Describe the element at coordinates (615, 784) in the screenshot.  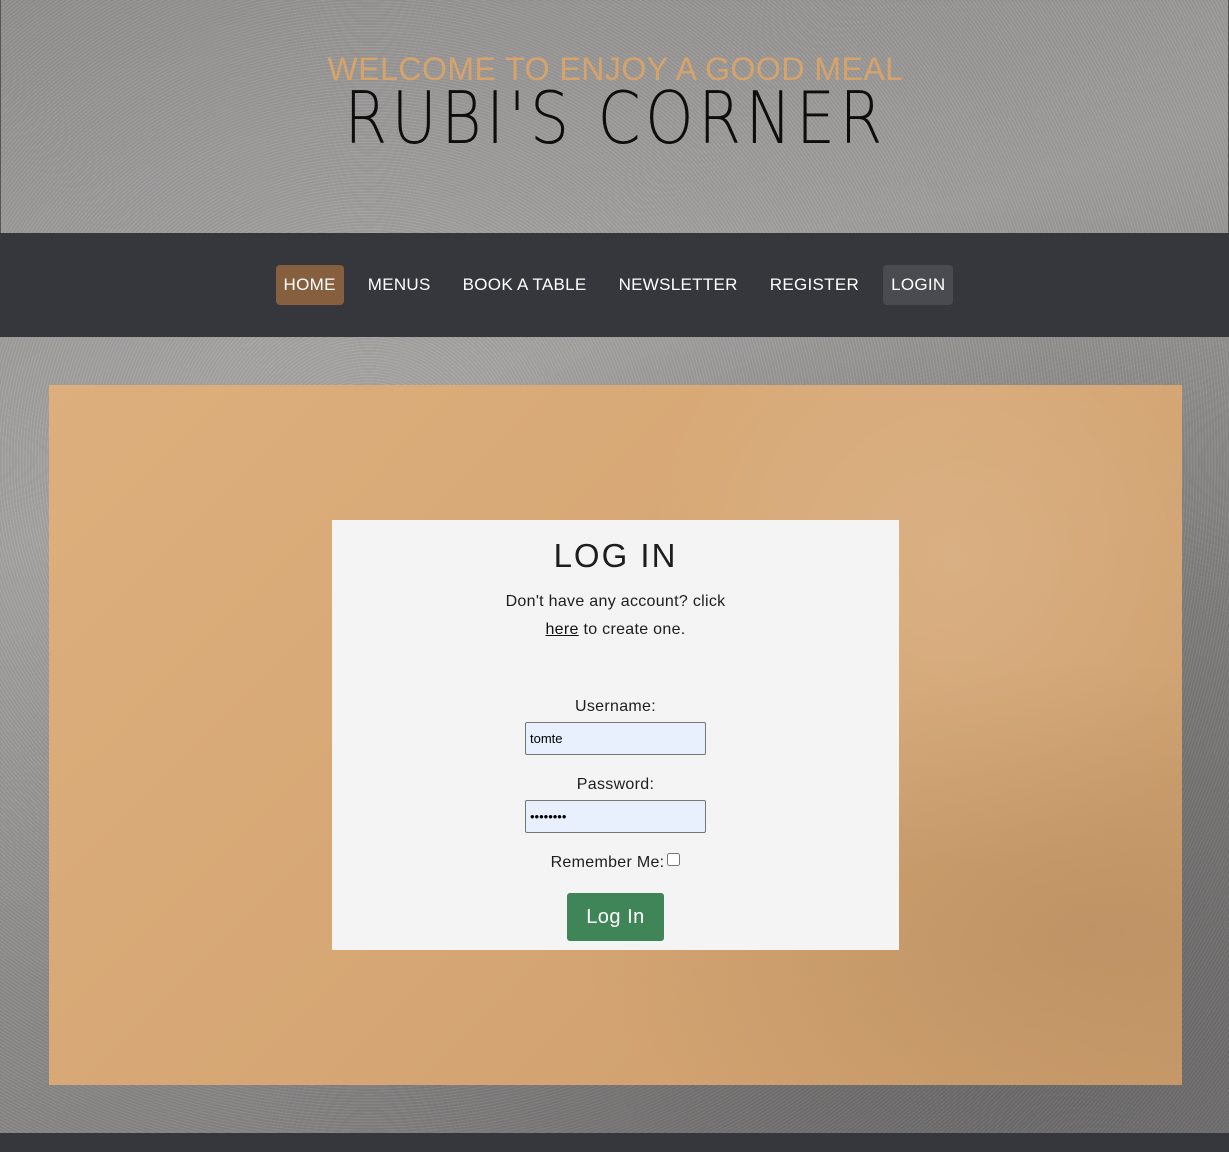
I see `password-label: Password:` at that location.